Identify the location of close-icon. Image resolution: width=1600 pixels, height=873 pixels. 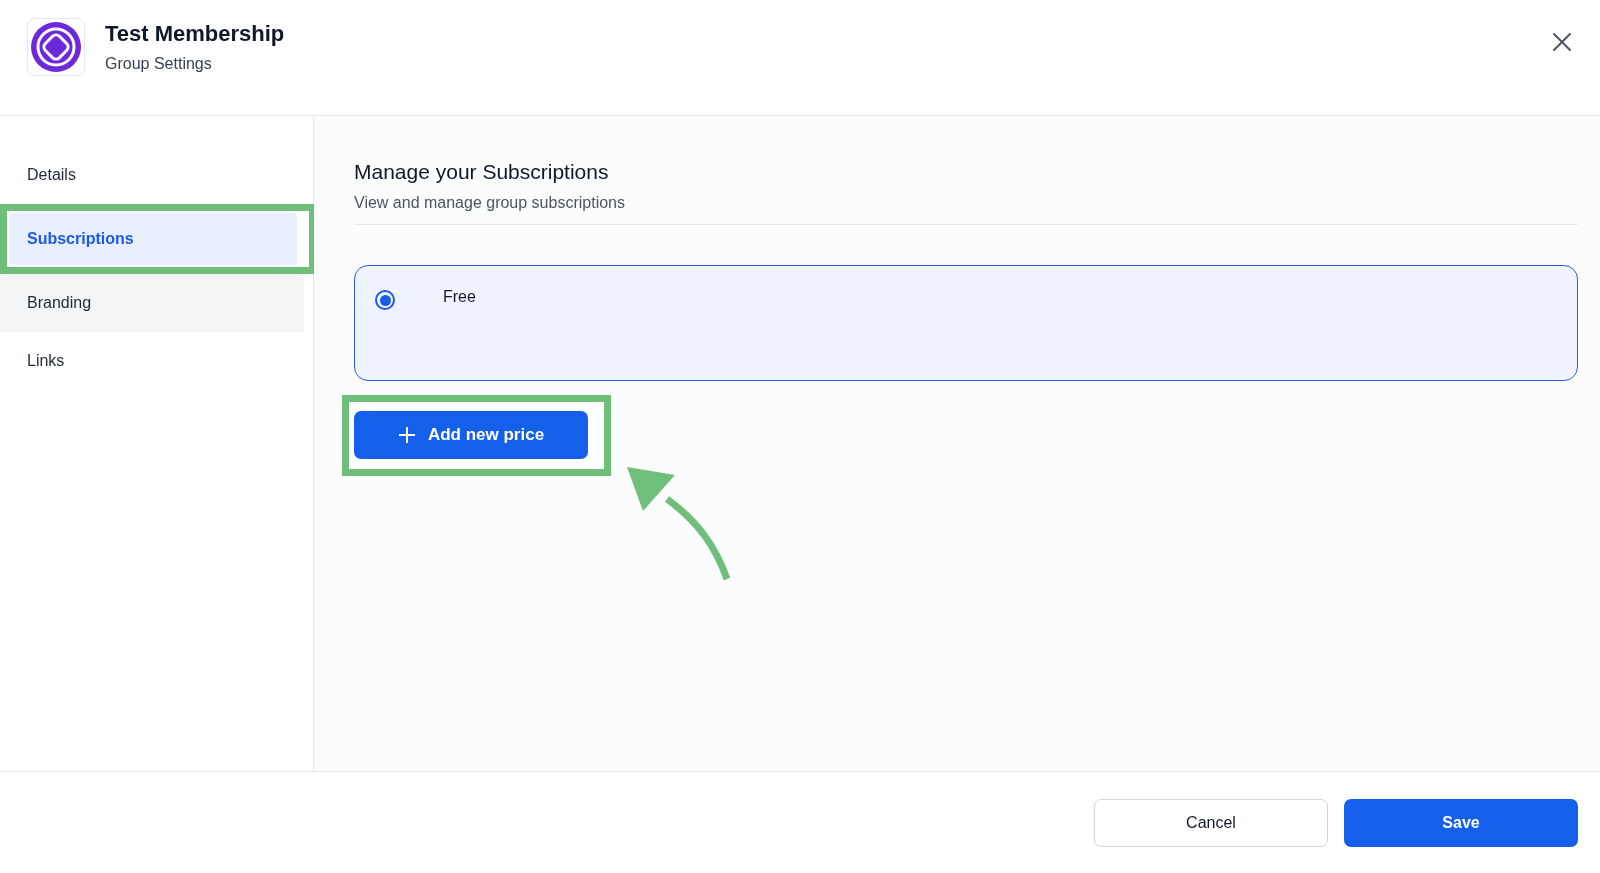
(1562, 42).